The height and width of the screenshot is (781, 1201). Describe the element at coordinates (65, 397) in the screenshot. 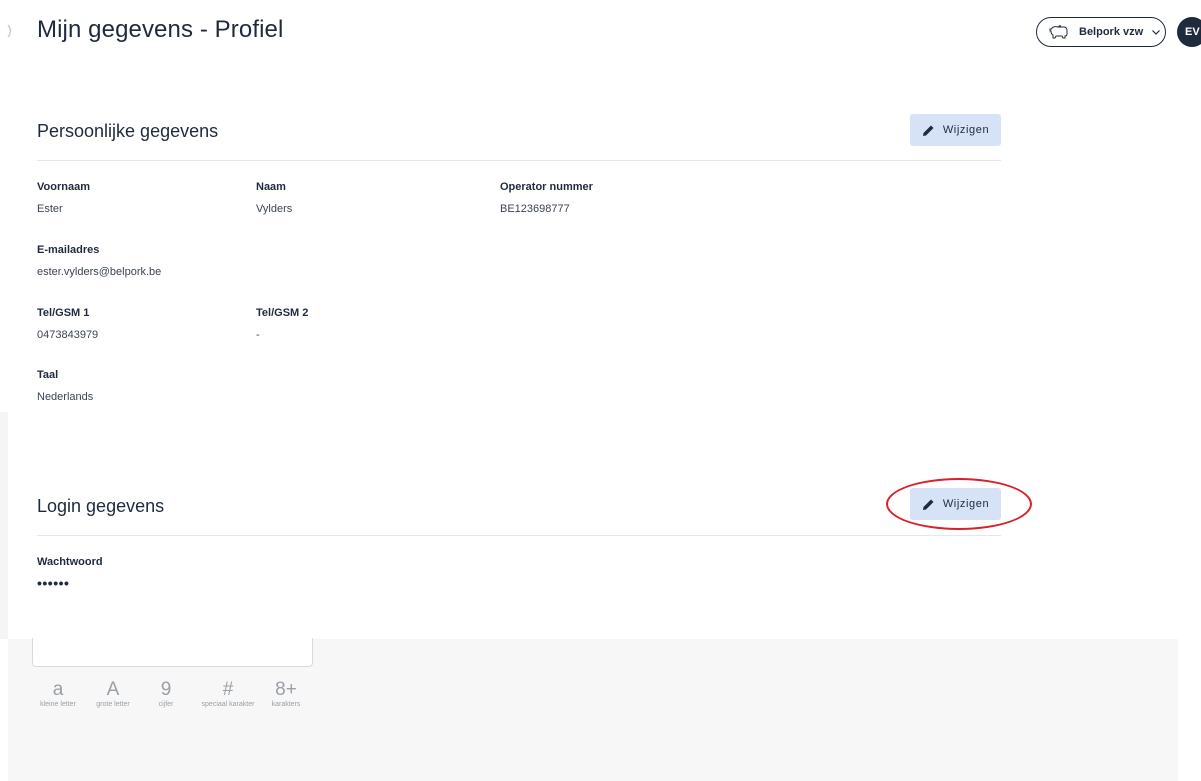

I see `language-value: Nederlands` at that location.